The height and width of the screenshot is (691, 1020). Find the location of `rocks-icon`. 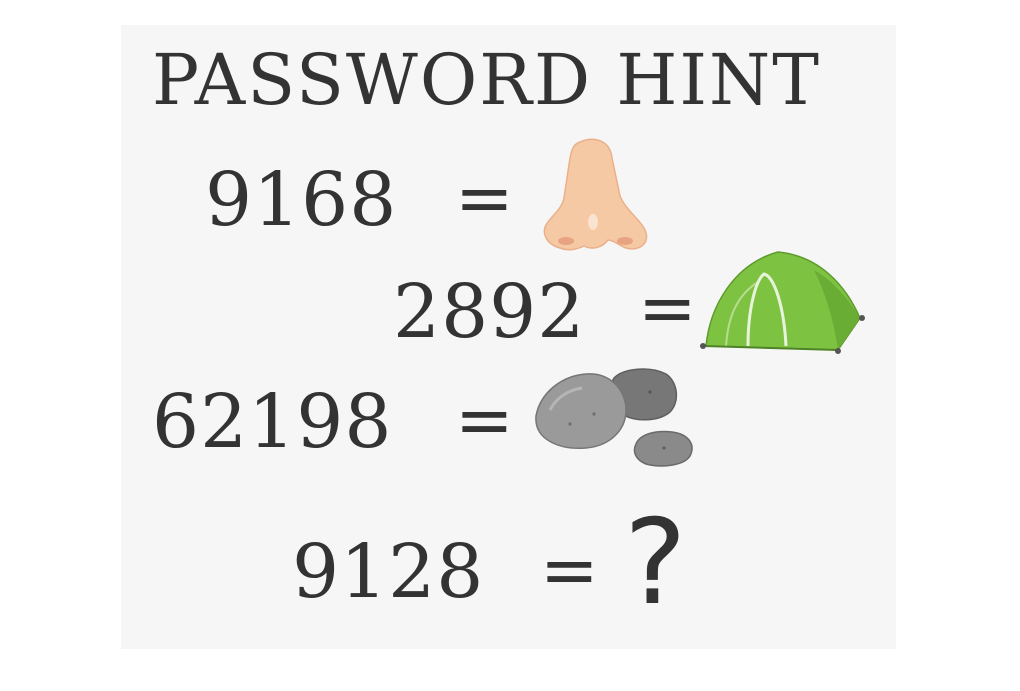

rocks-icon is located at coordinates (614, 417).